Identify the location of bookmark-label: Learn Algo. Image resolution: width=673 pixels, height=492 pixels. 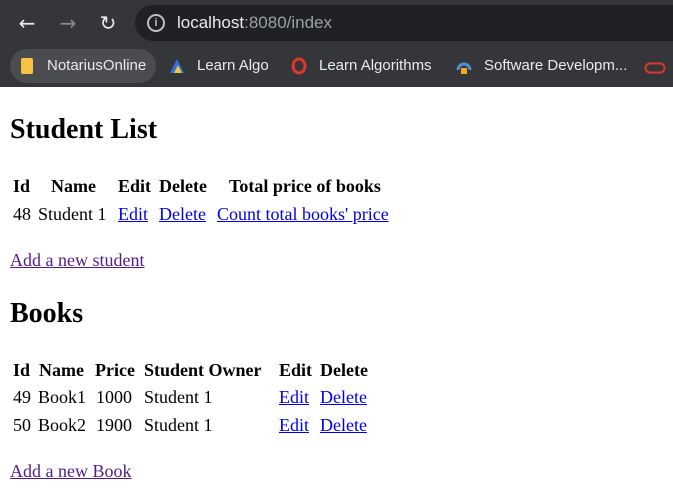
(233, 65).